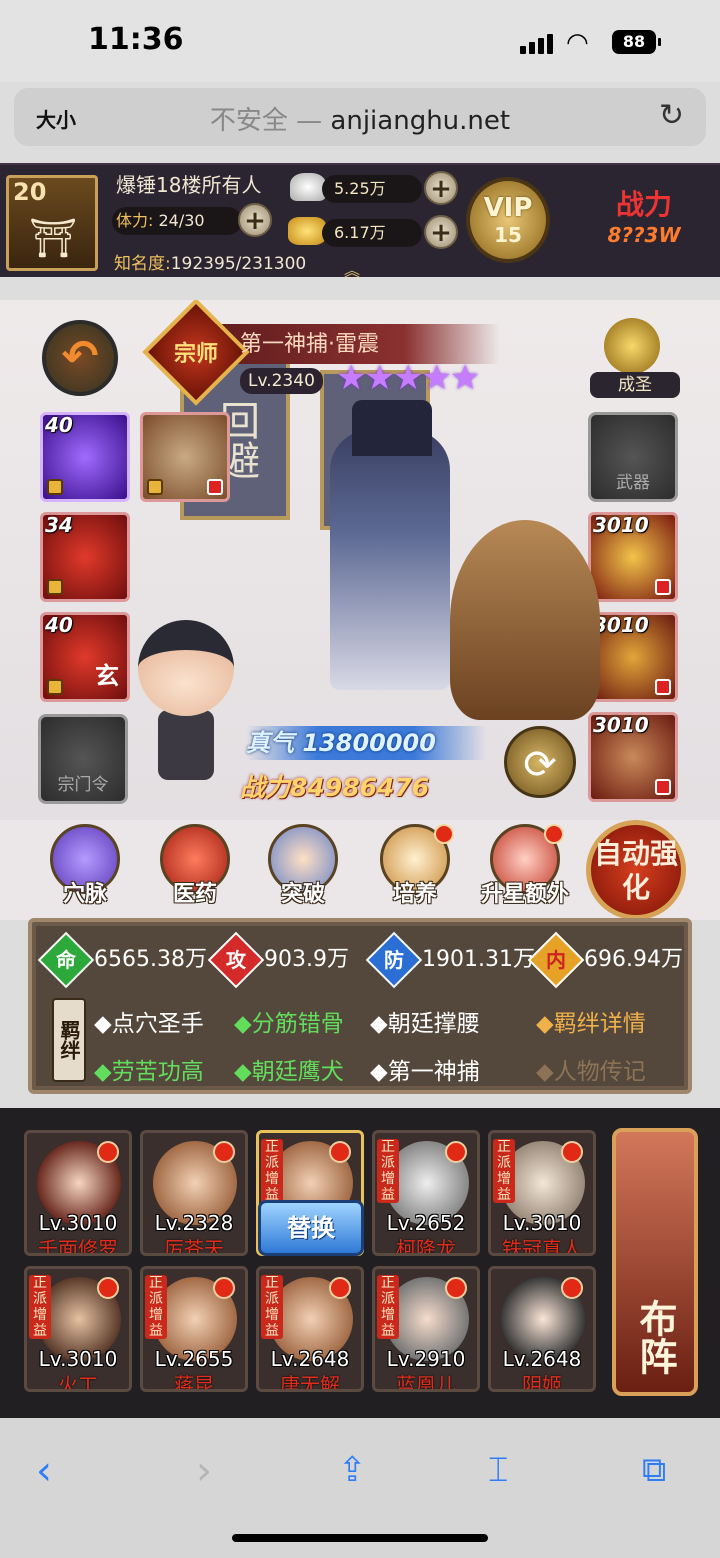  Describe the element at coordinates (508, 220) in the screenshot. I see `vip-badge: VIP 15` at that location.